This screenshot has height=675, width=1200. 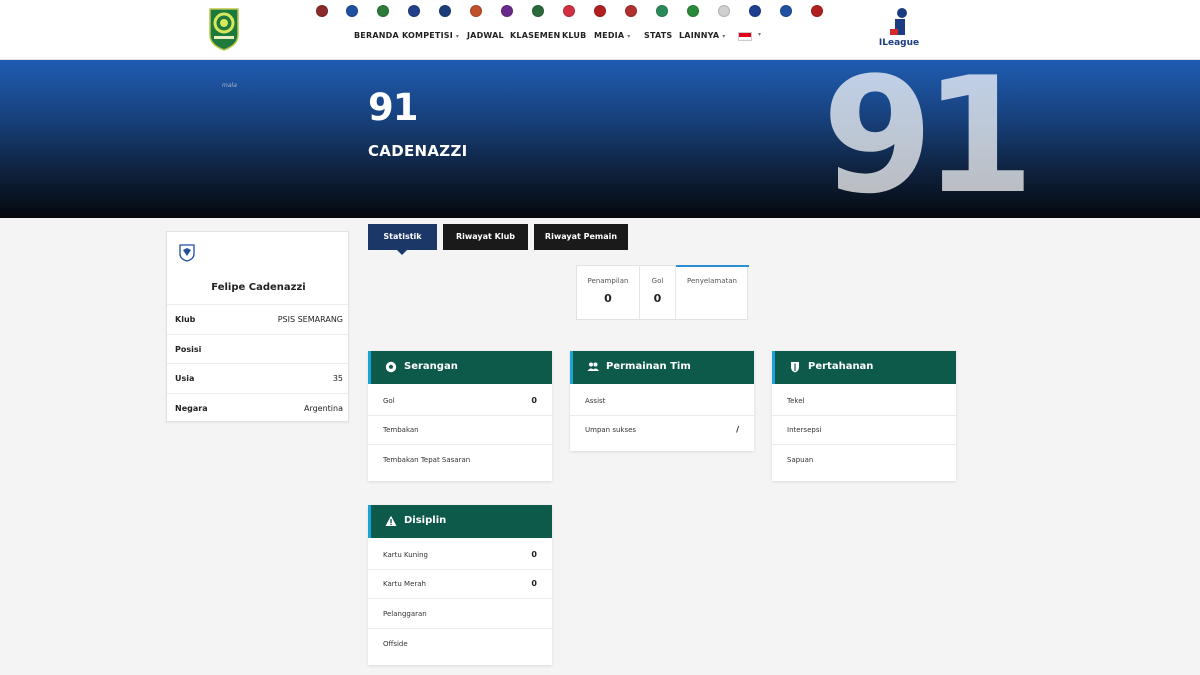 What do you see at coordinates (405, 614) in the screenshot?
I see `stat-label: Pelanggaran` at bounding box center [405, 614].